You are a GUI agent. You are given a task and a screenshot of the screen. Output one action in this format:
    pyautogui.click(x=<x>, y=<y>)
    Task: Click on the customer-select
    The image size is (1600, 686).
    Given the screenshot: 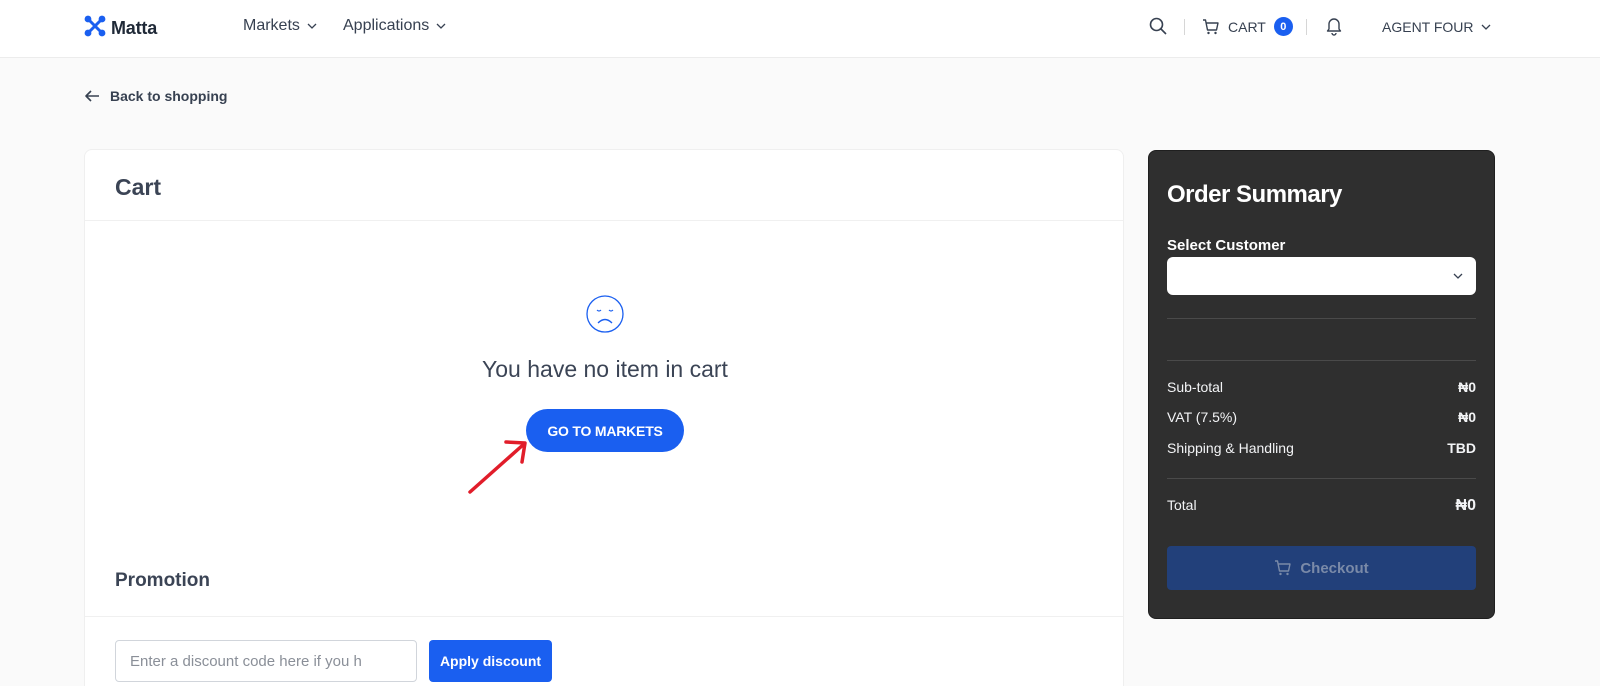 What is the action you would take?
    pyautogui.click(x=1321, y=276)
    